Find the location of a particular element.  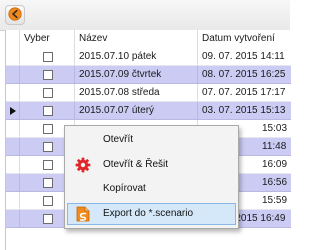

menu-item-open-solve: Otevřít & Řešit is located at coordinates (151, 165).